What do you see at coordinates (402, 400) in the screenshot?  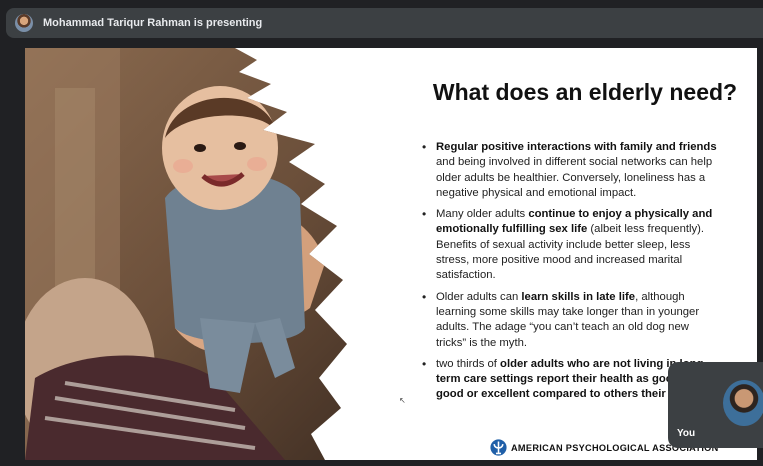 I see `mouse-cursor-icon: ↖` at bounding box center [402, 400].